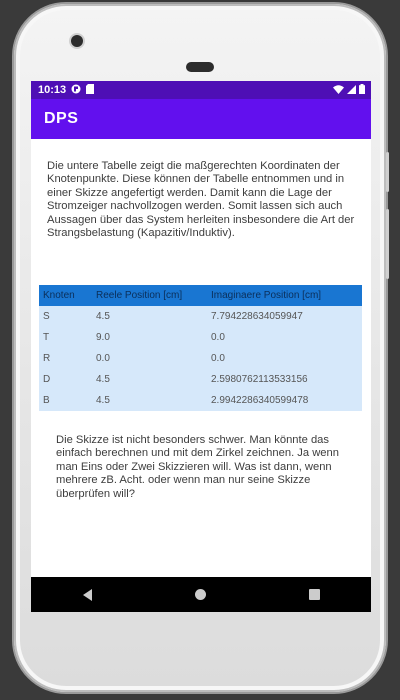 Image resolution: width=400 pixels, height=700 pixels. I want to click on column-header-imaginary: Imaginaere Position [cm], so click(284, 295).